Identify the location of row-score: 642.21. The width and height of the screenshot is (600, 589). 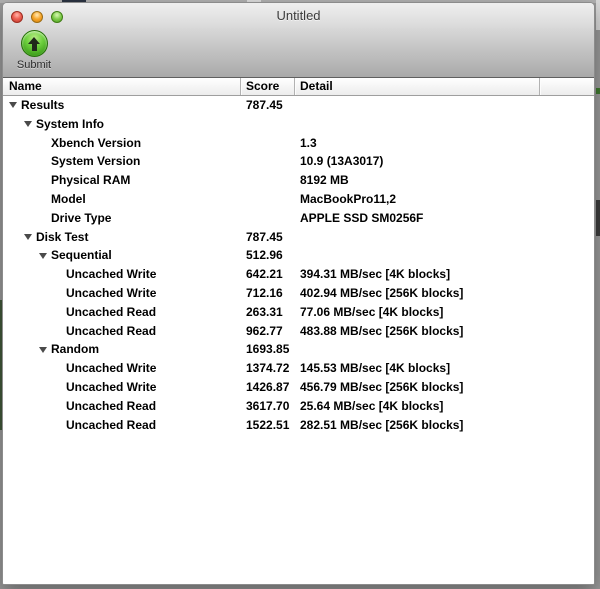
(264, 274).